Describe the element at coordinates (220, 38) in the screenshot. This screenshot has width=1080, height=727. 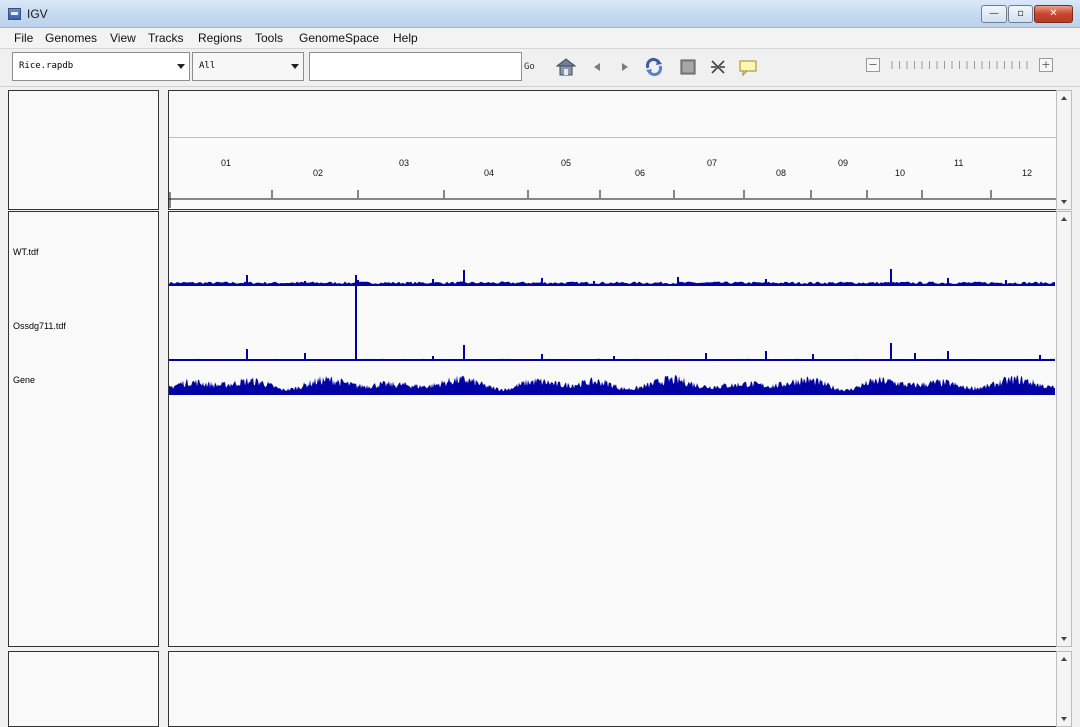
I see `menu-regions: Regions` at that location.